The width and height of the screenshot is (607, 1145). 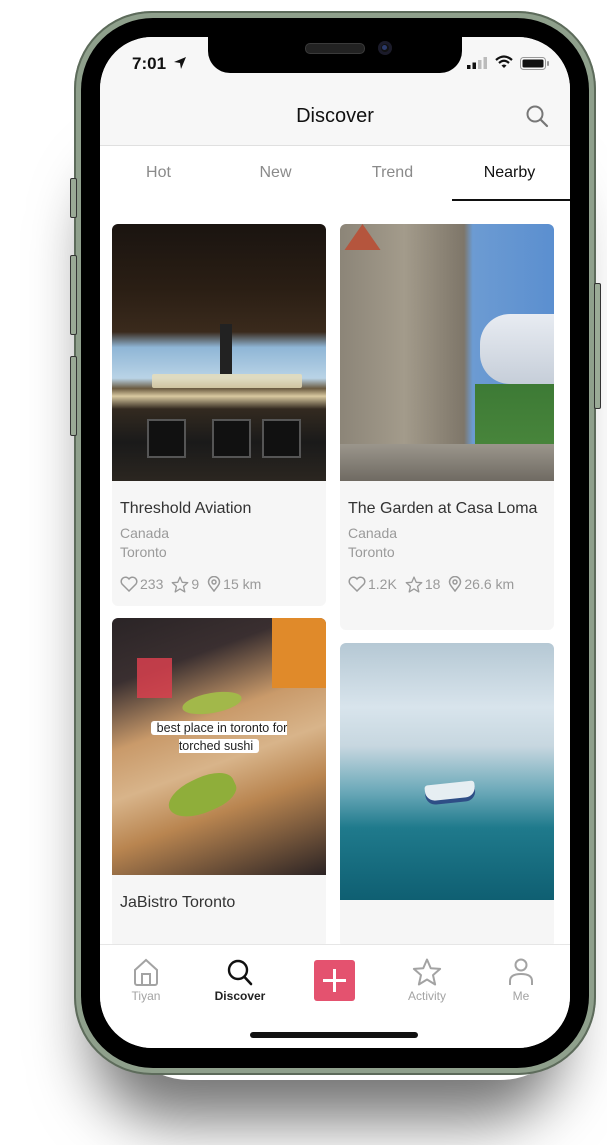 What do you see at coordinates (443, 508) in the screenshot?
I see `place-name: The Garden at Casa Loma` at bounding box center [443, 508].